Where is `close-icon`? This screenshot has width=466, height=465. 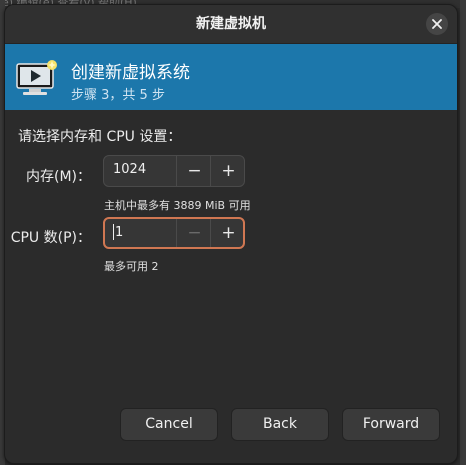
close-icon is located at coordinates (437, 24).